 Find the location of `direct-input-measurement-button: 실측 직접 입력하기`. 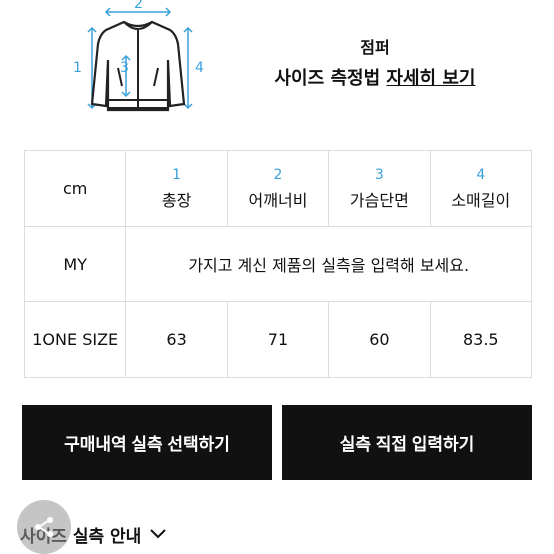

direct-input-measurement-button: 실측 직접 입력하기 is located at coordinates (407, 442).